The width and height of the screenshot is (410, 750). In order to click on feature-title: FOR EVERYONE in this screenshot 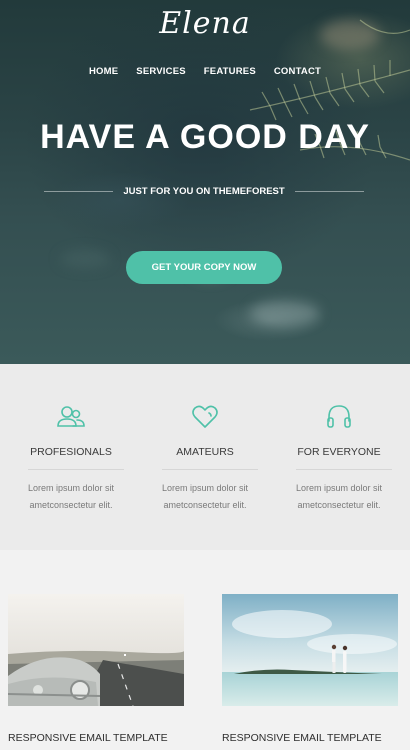, I will do `click(339, 452)`.